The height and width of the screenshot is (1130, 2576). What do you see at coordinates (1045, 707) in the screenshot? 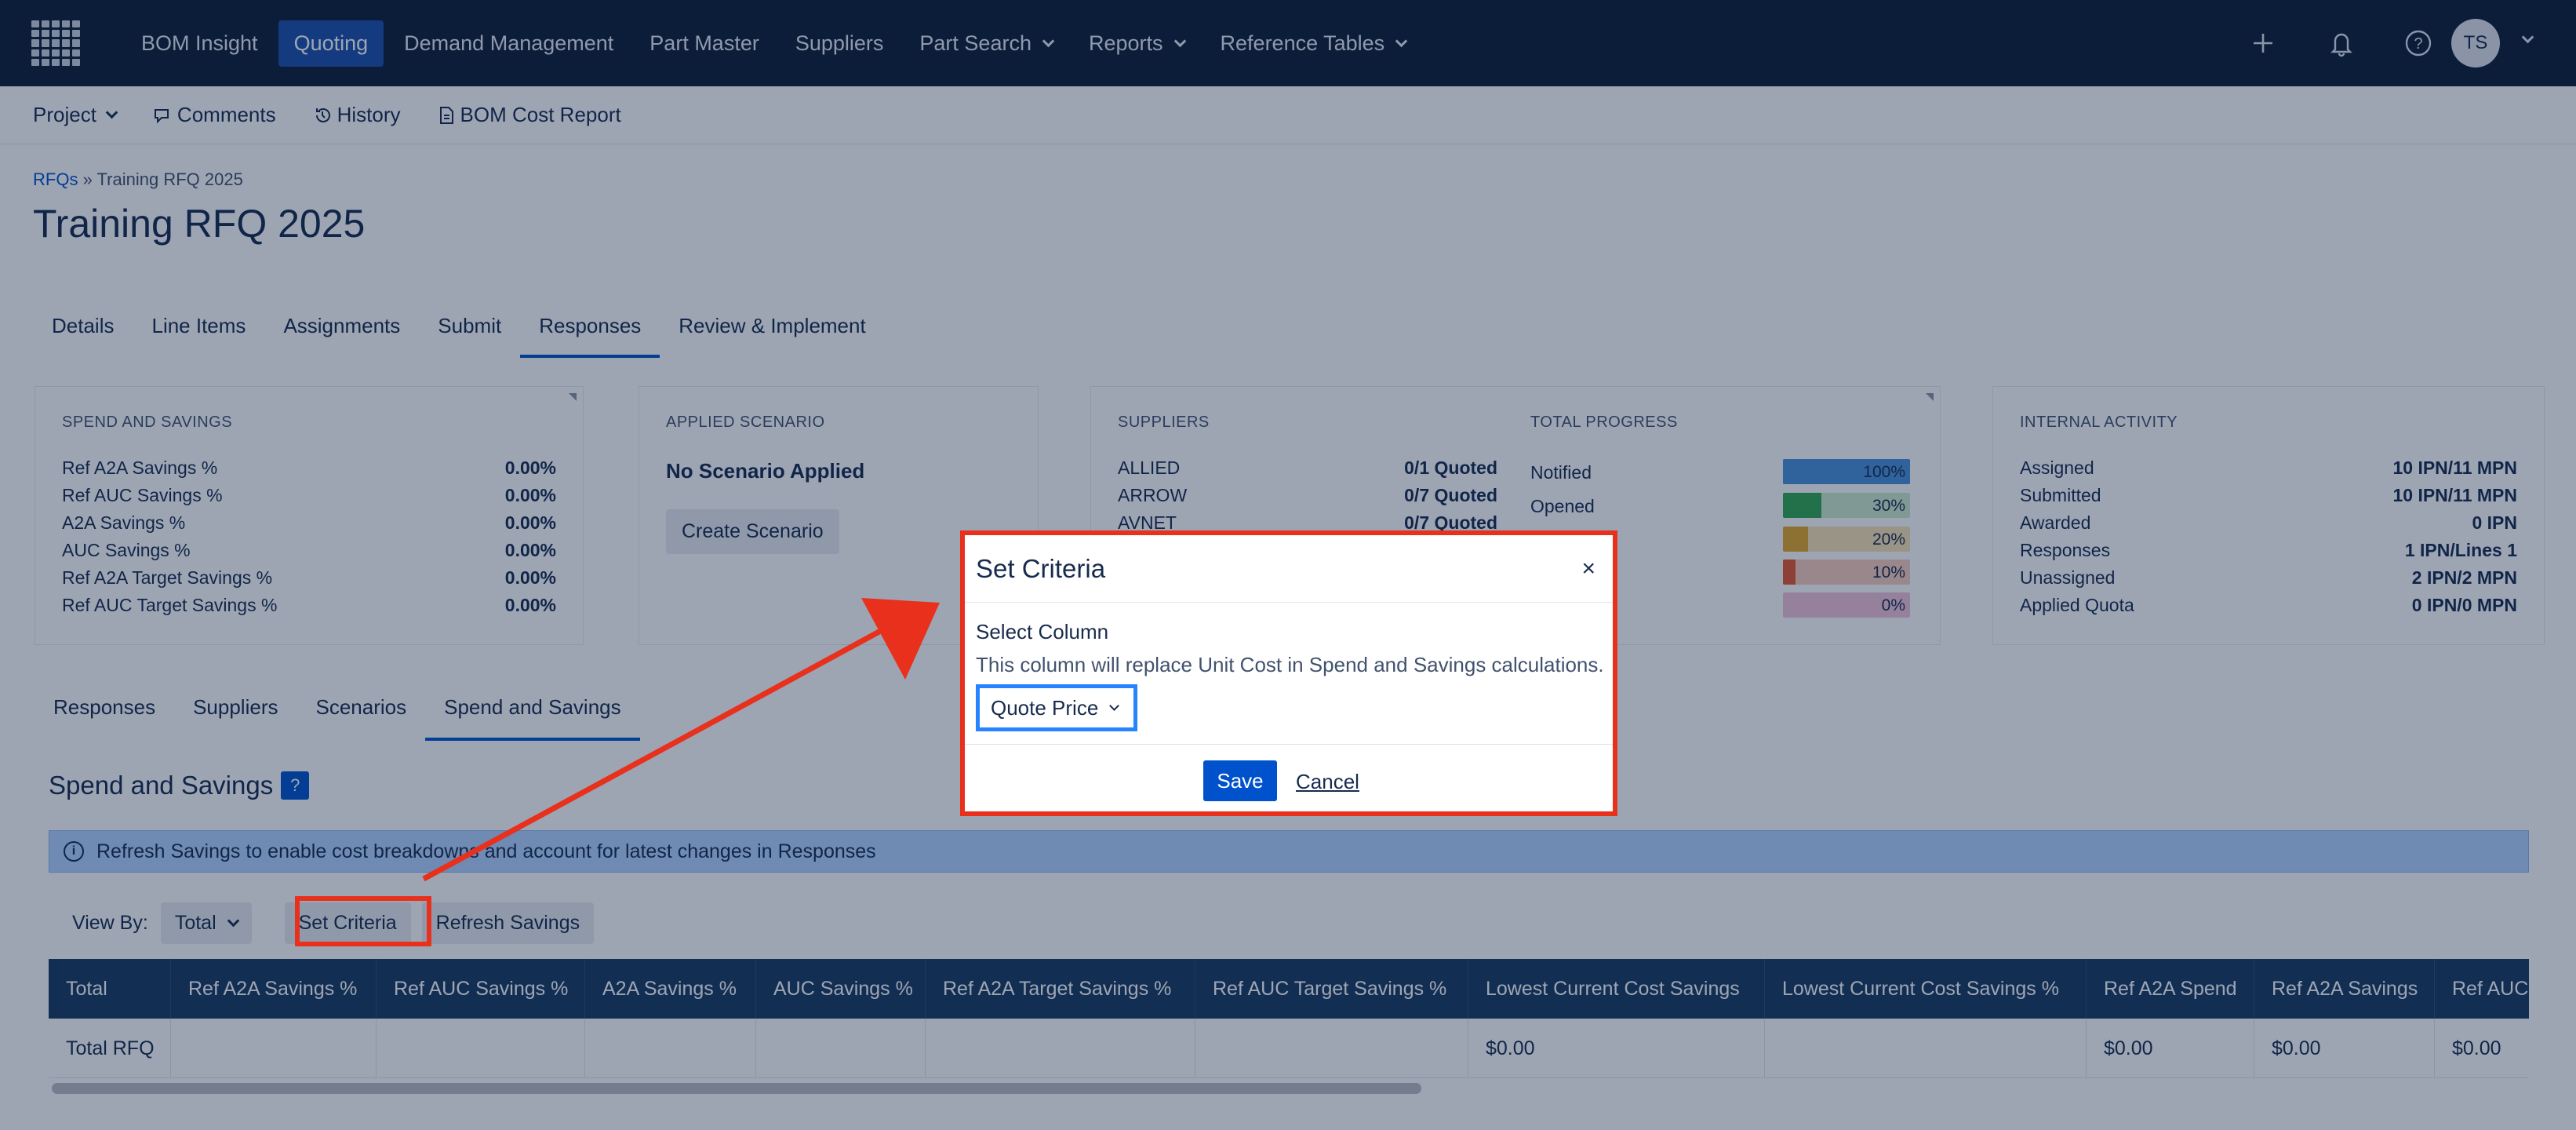
I see `criteria-column-value: Quote Price` at bounding box center [1045, 707].